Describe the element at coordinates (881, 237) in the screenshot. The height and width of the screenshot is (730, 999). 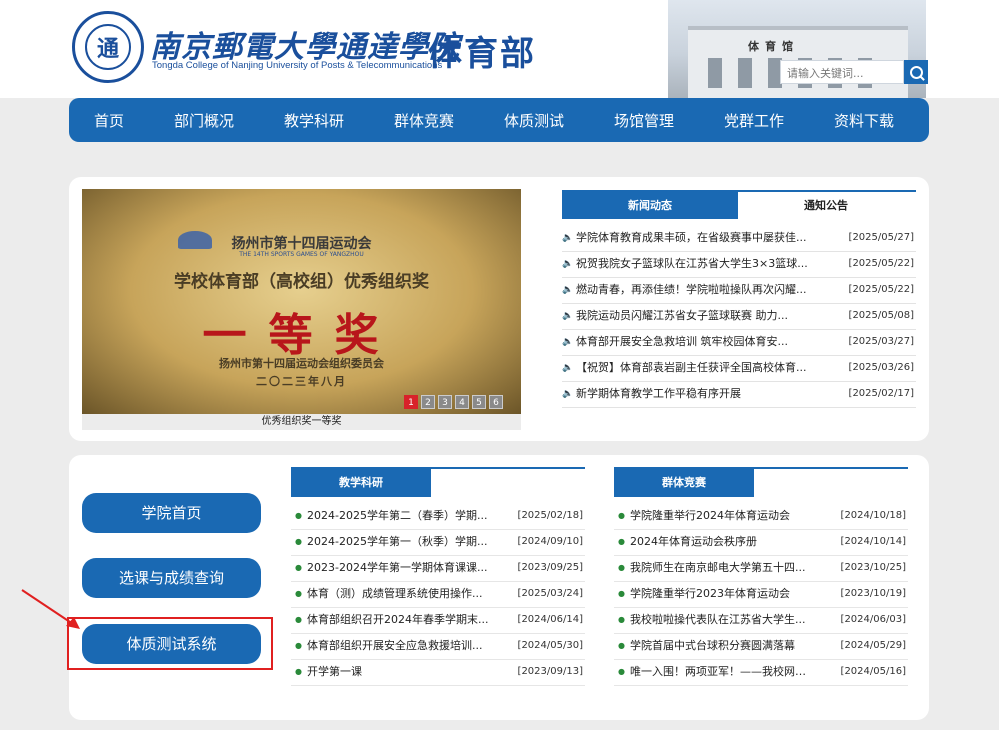
I see `news-item-date: [2025/05/27]` at that location.